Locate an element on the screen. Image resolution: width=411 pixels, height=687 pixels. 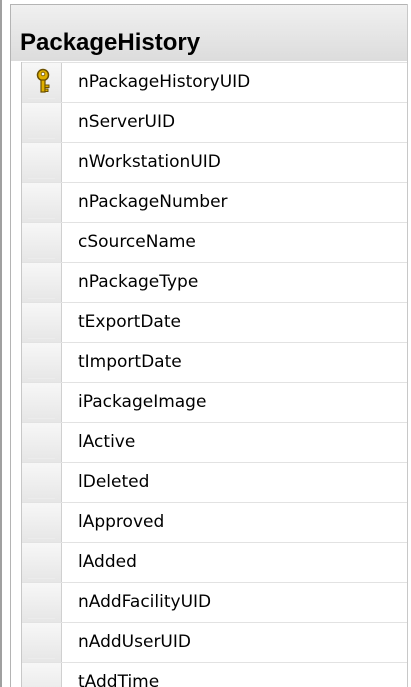
column-row: tAddTime is located at coordinates (215, 674).